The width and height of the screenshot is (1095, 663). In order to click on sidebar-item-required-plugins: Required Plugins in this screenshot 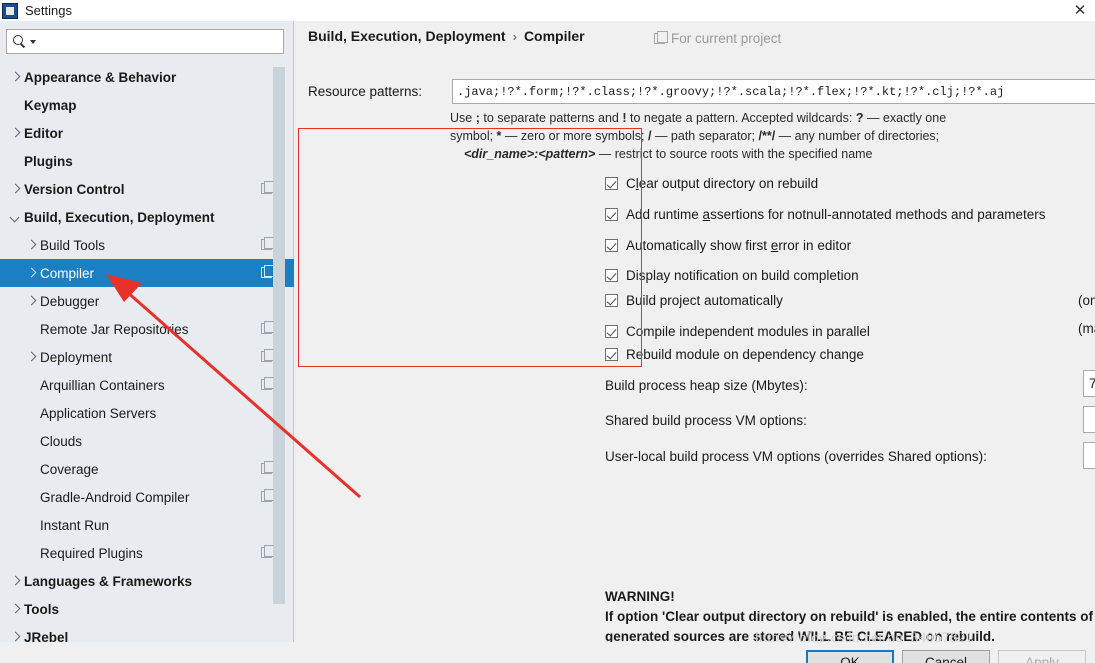, I will do `click(147, 553)`.